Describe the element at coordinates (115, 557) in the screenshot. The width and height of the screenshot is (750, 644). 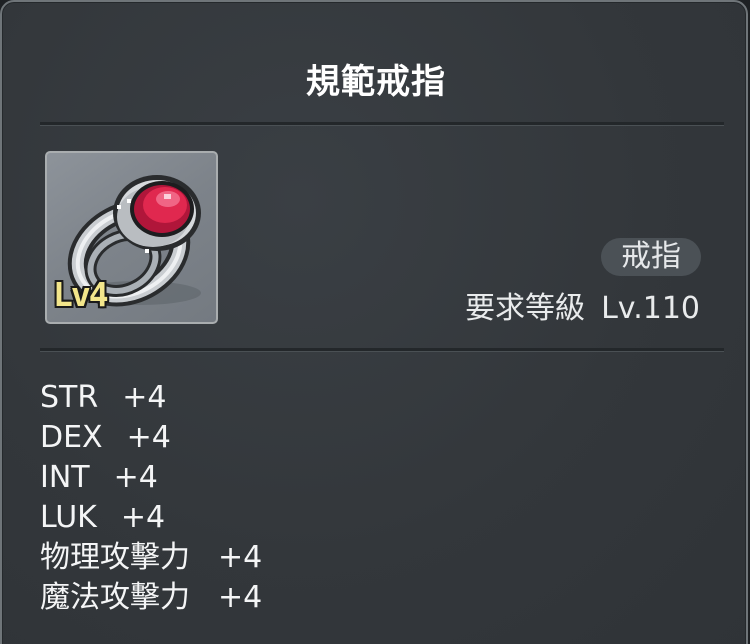
I see `stat-label: 物理攻擊力` at that location.